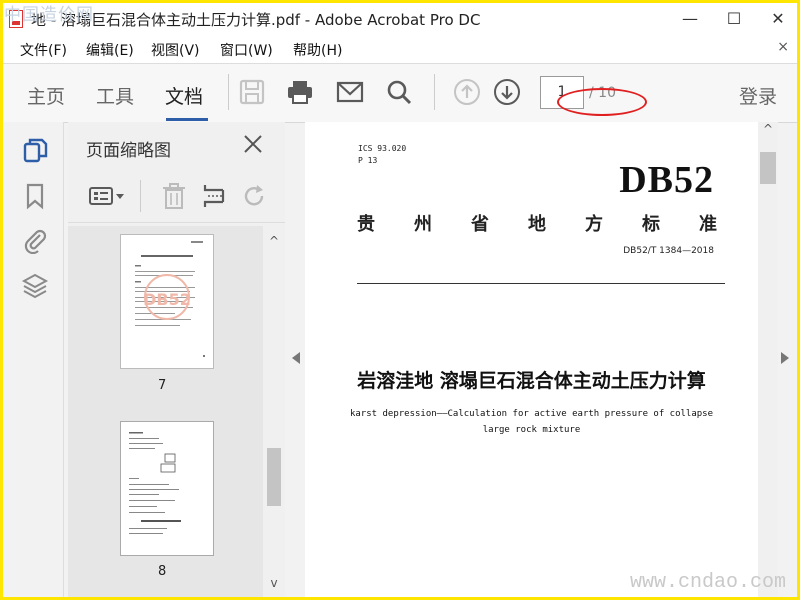  Describe the element at coordinates (734, 19) in the screenshot. I see `maximize-button: ☐` at that location.